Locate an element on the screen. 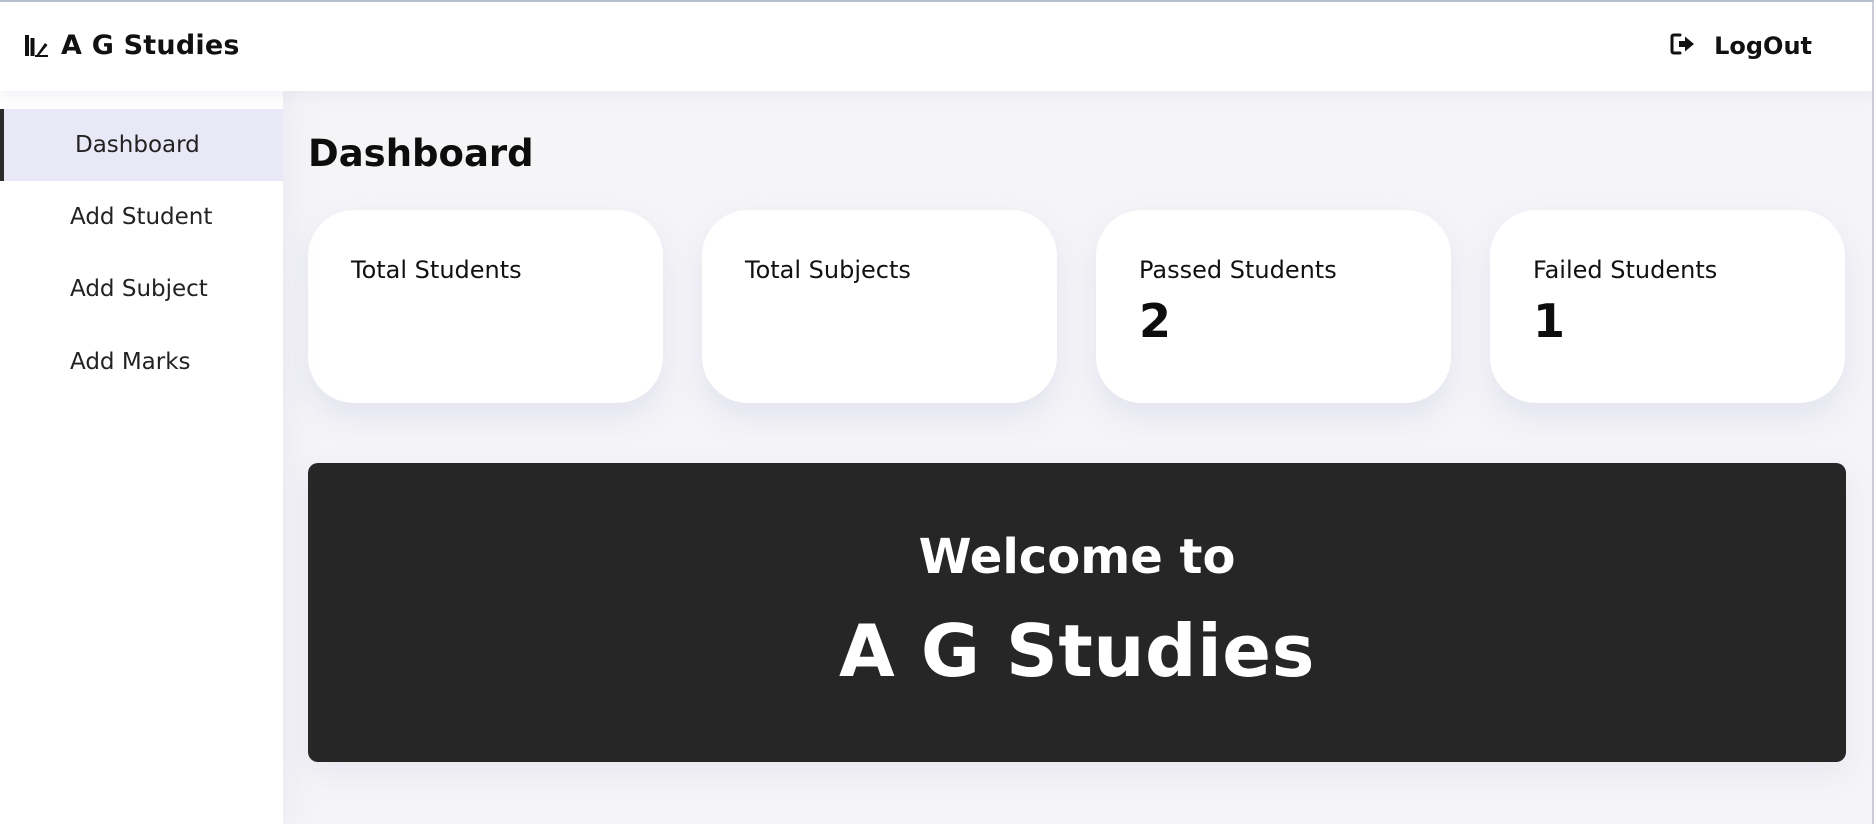 The width and height of the screenshot is (1874, 824). sidebar-item-label: Dashboard is located at coordinates (137, 145).